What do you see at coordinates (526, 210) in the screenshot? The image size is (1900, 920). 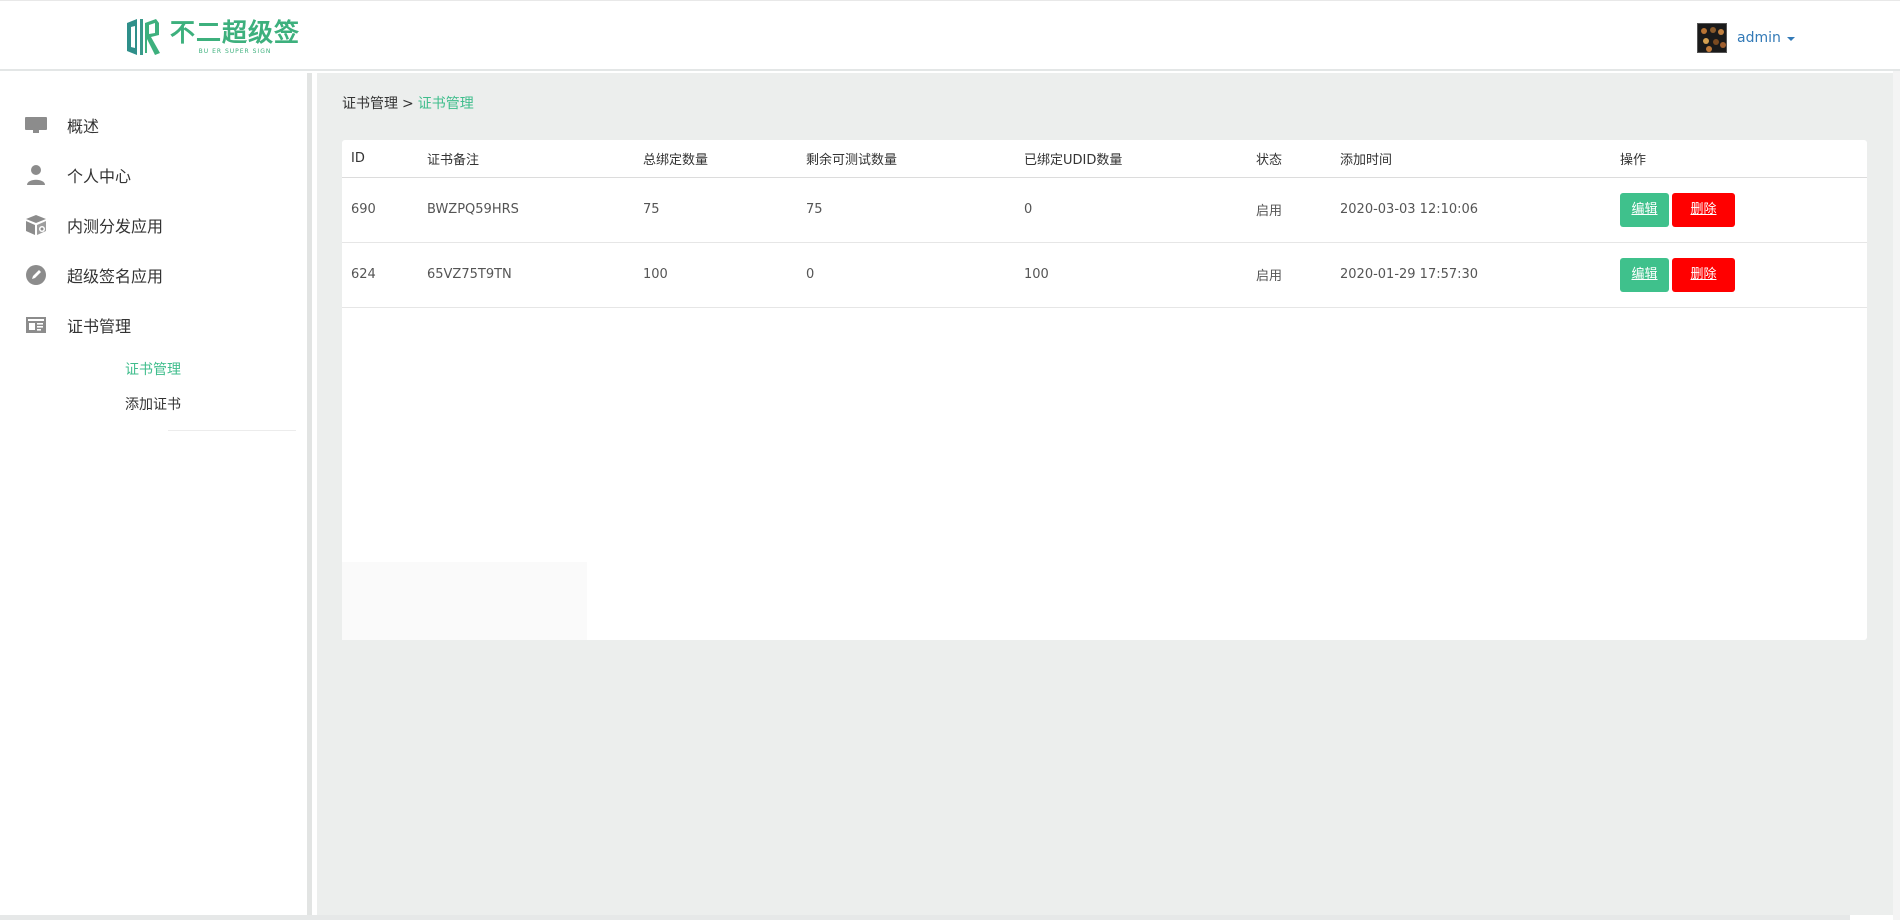 I see `cell-note: BWZPQ59HRS` at bounding box center [526, 210].